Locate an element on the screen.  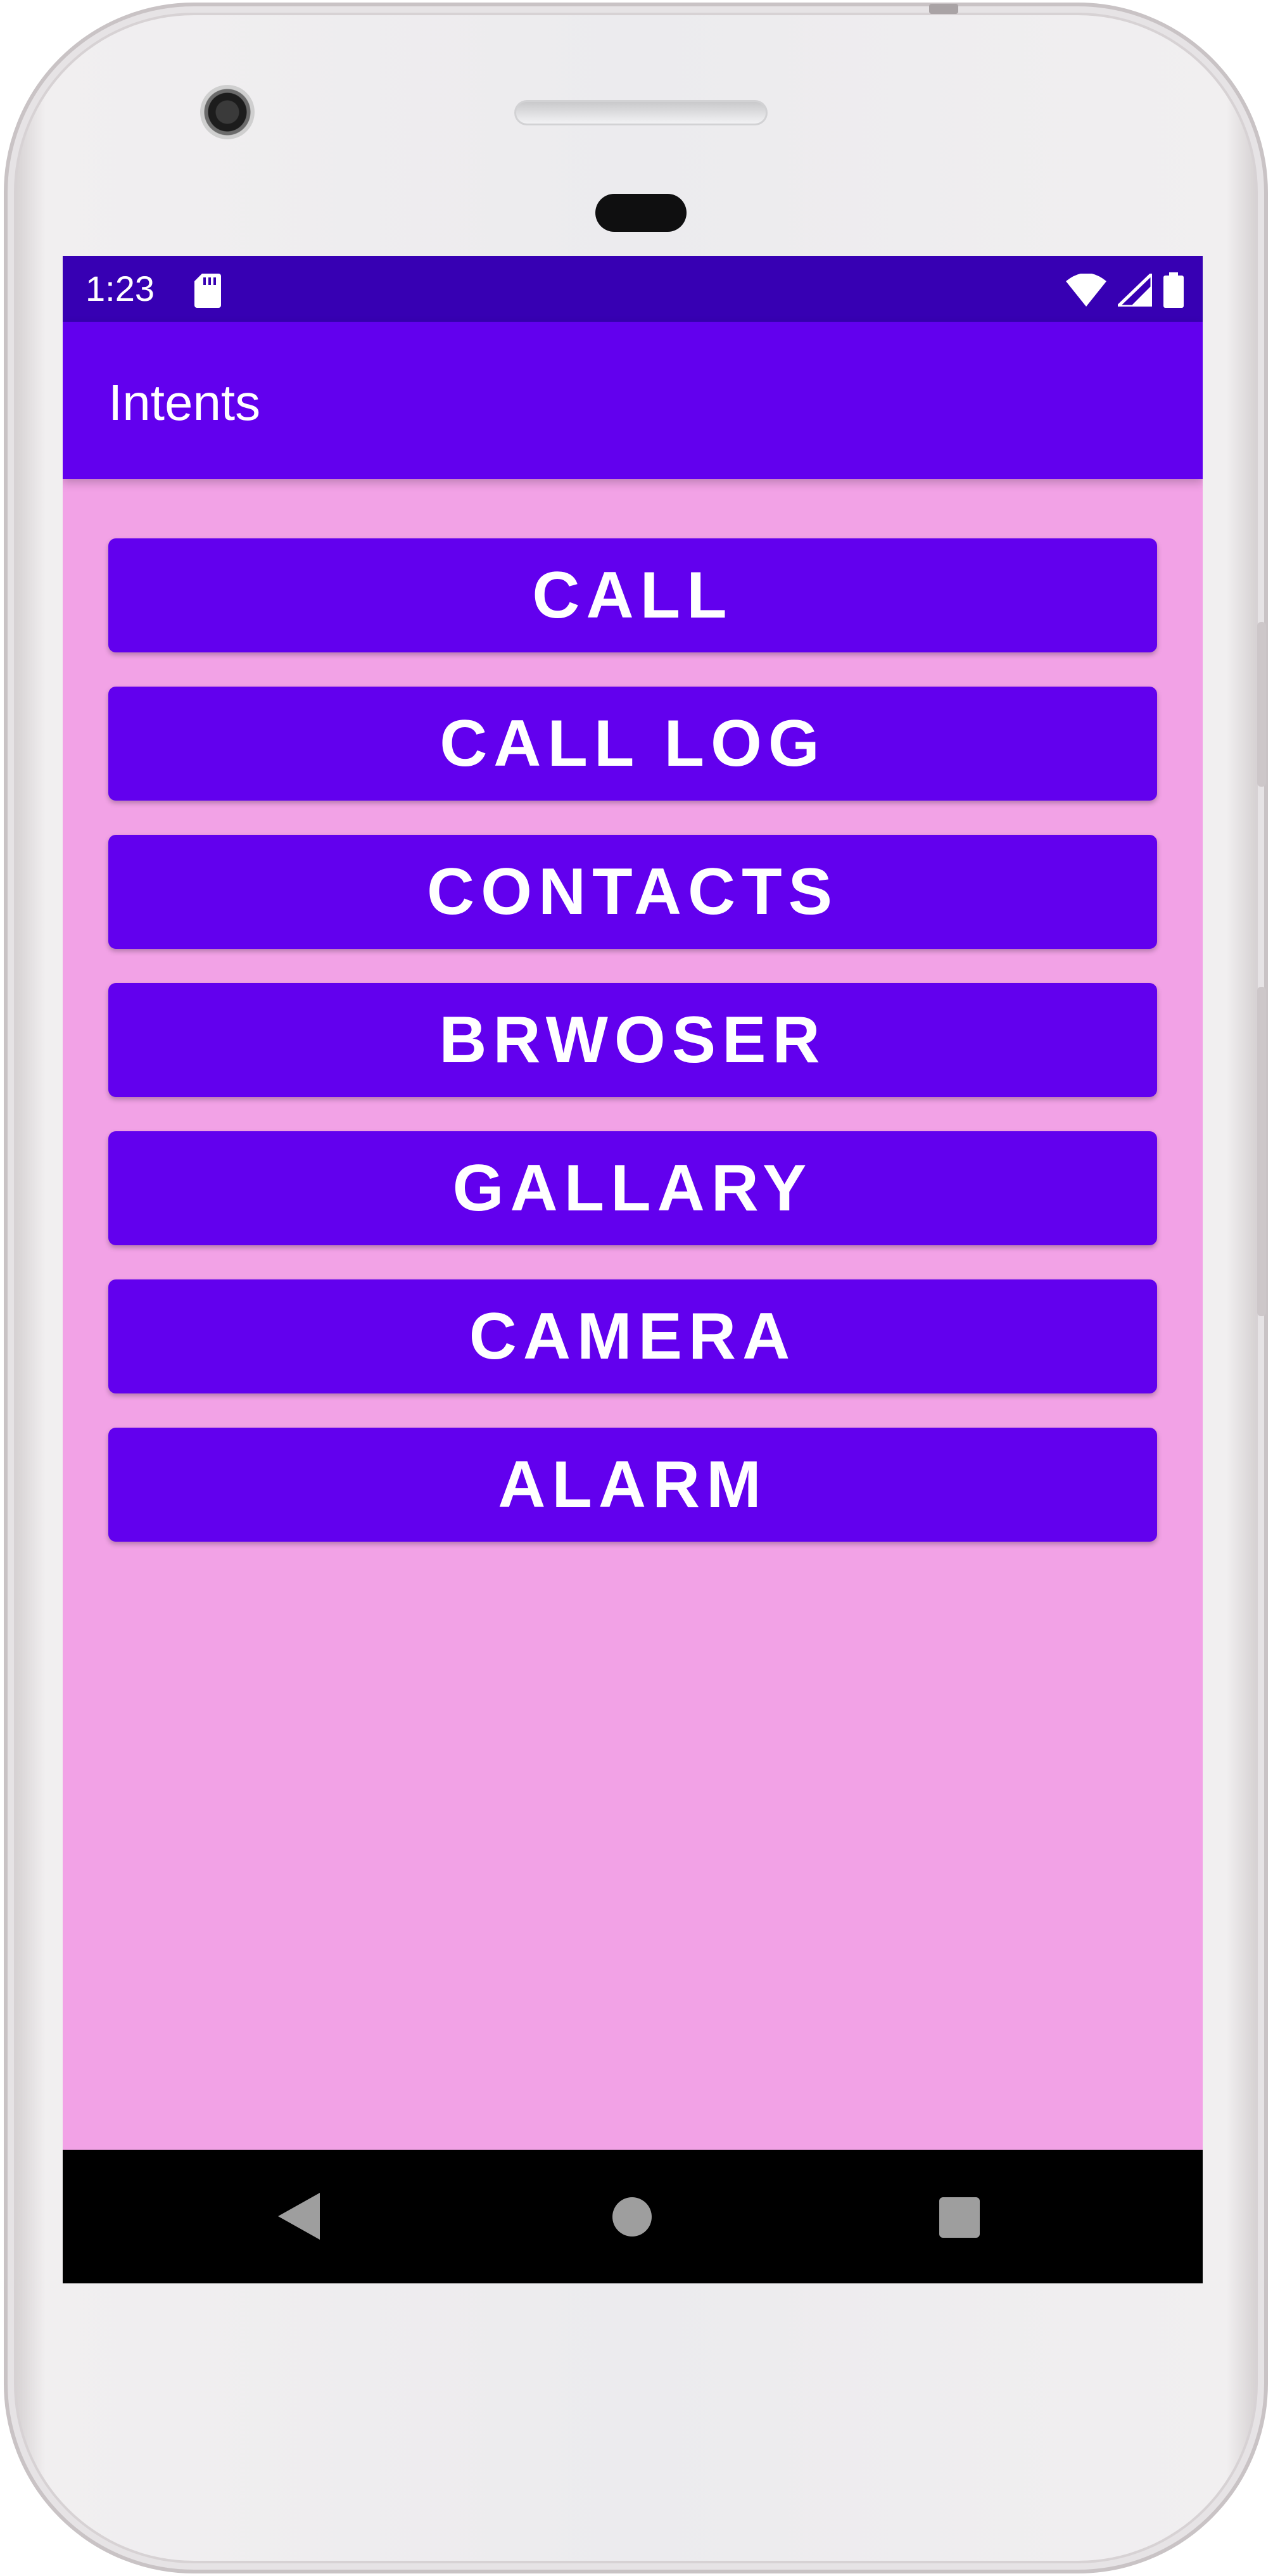
cell-signal-icon is located at coordinates (1133, 290).